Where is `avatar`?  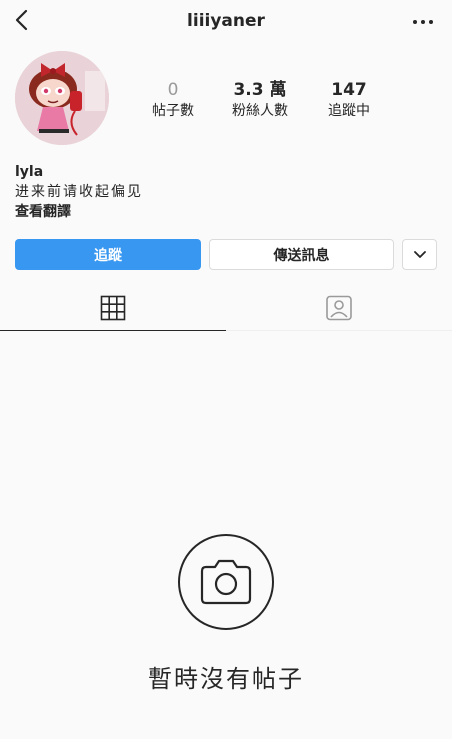
avatar is located at coordinates (62, 98).